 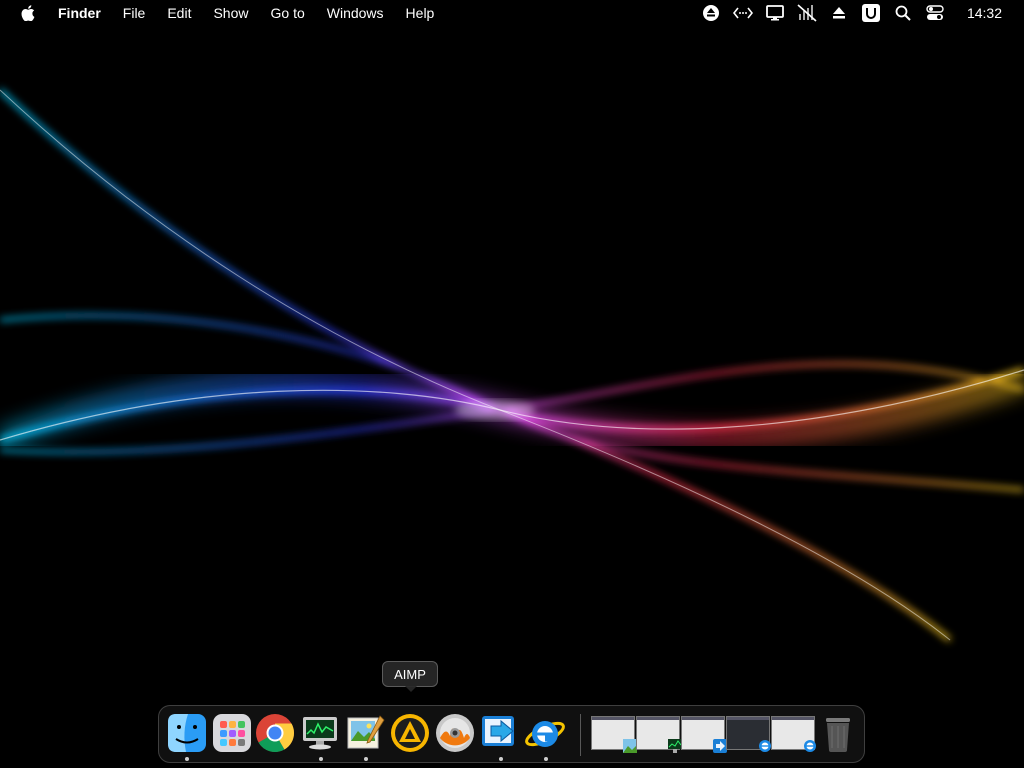 I want to click on dock-app-launchpad, so click(x=232, y=733).